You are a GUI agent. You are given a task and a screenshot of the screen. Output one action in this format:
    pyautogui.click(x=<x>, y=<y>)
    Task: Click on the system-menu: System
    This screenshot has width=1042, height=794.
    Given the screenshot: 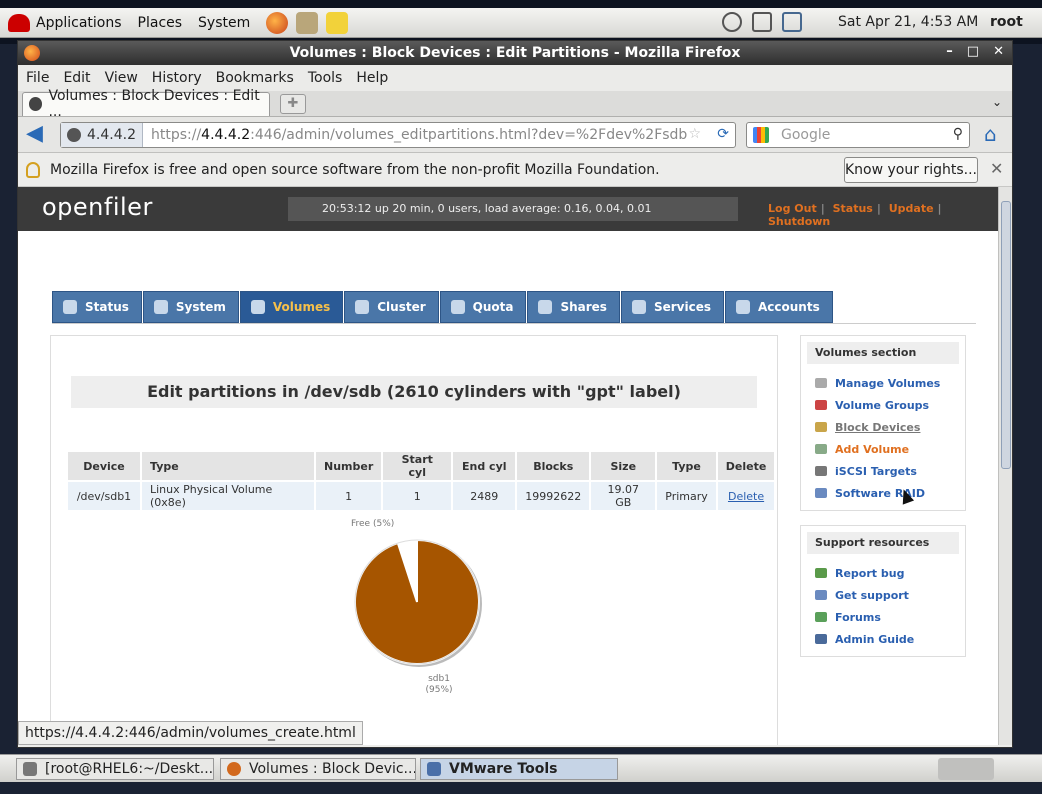 What is the action you would take?
    pyautogui.click(x=224, y=23)
    